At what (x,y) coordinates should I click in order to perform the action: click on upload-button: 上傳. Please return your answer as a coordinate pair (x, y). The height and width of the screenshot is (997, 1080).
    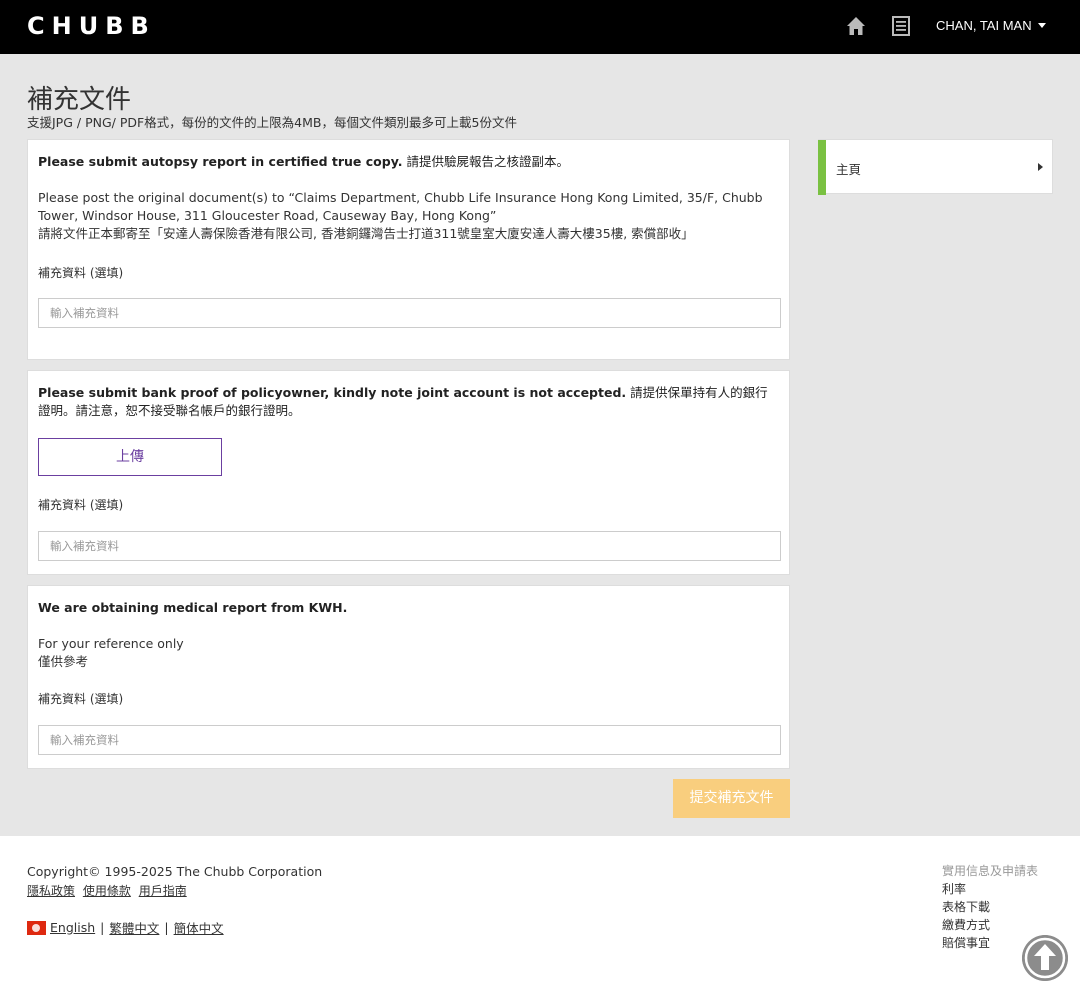
    Looking at the image, I should click on (130, 457).